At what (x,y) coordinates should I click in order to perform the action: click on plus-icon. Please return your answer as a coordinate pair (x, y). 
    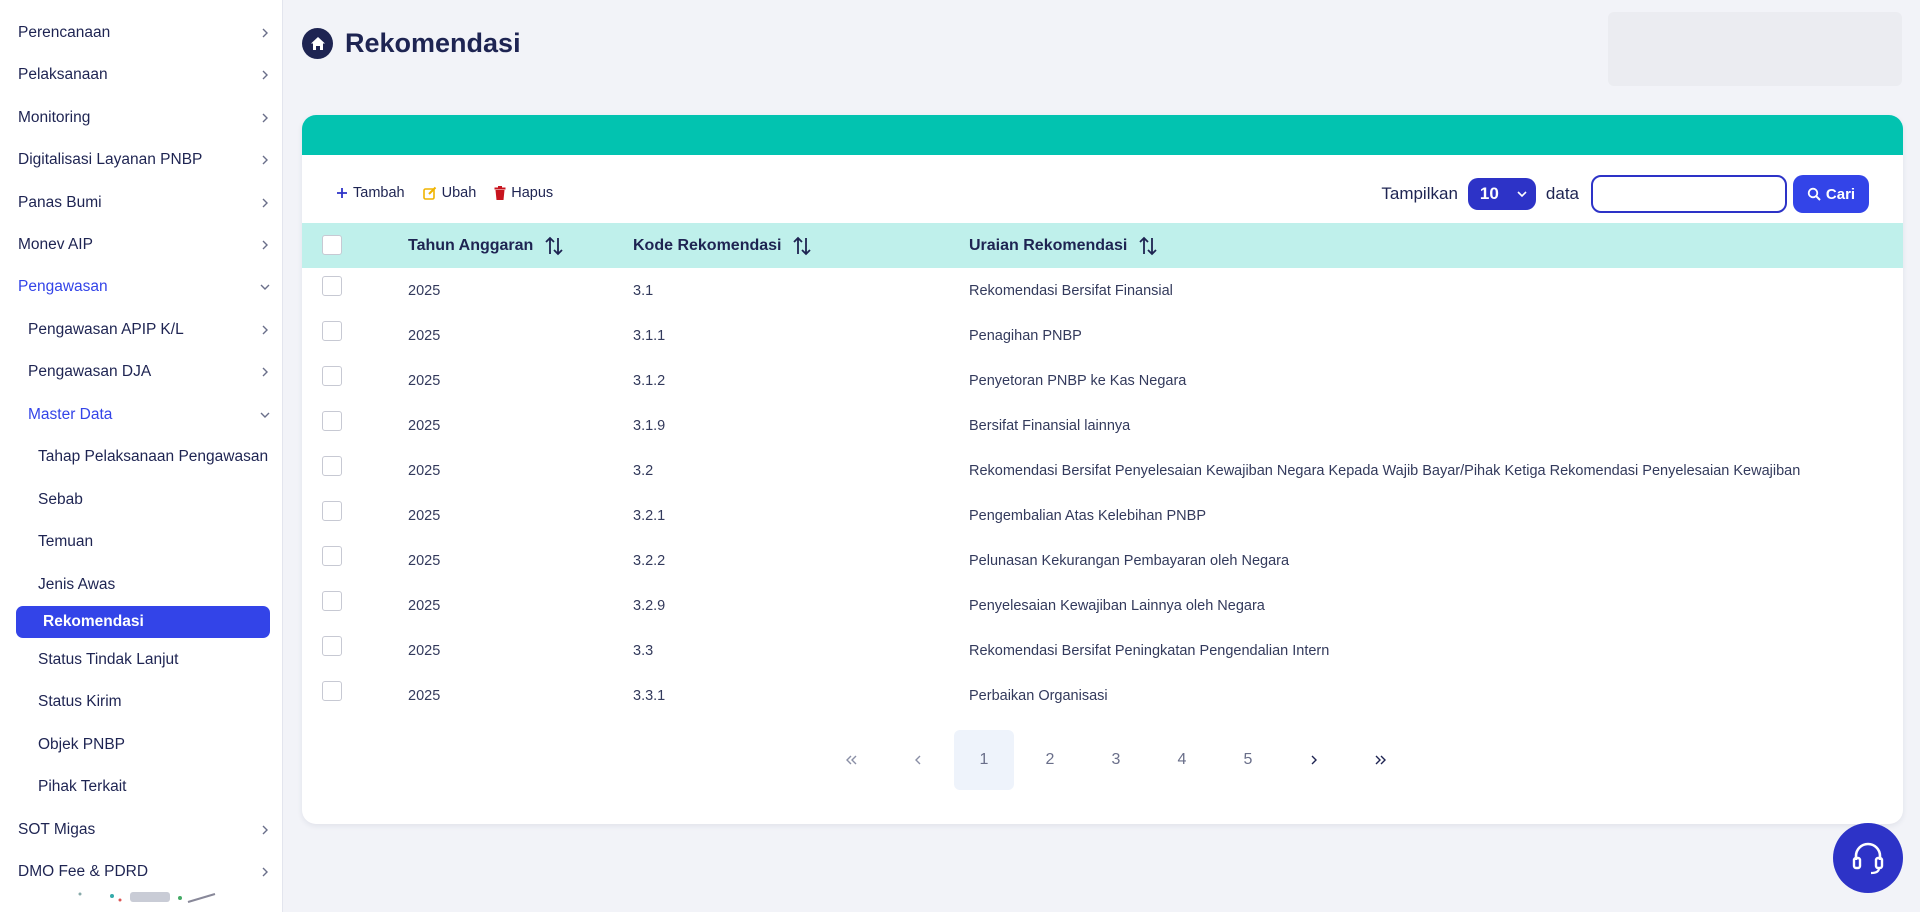
    Looking at the image, I should click on (342, 193).